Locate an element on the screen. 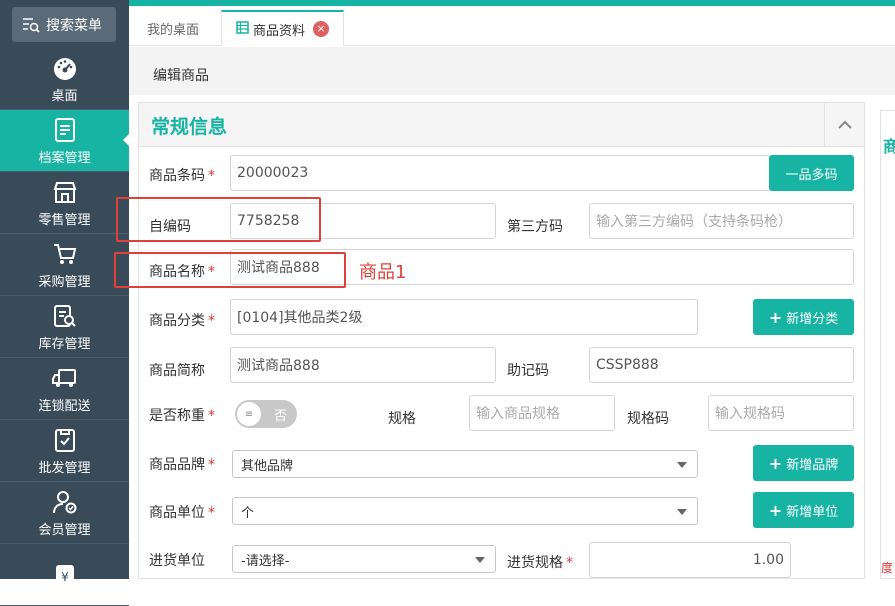 The width and height of the screenshot is (895, 606). brand-label-text: 商品品牌 is located at coordinates (177, 465).